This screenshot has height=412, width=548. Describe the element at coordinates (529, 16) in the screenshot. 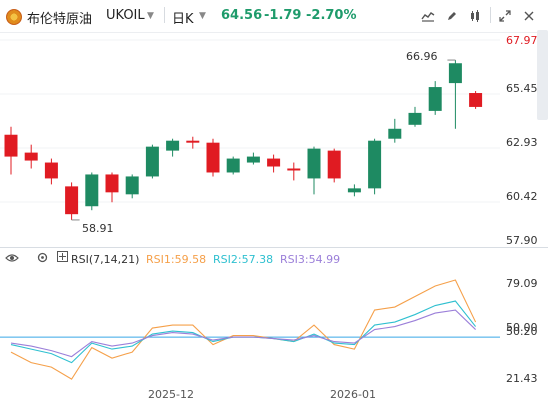

I see `close-icon` at that location.